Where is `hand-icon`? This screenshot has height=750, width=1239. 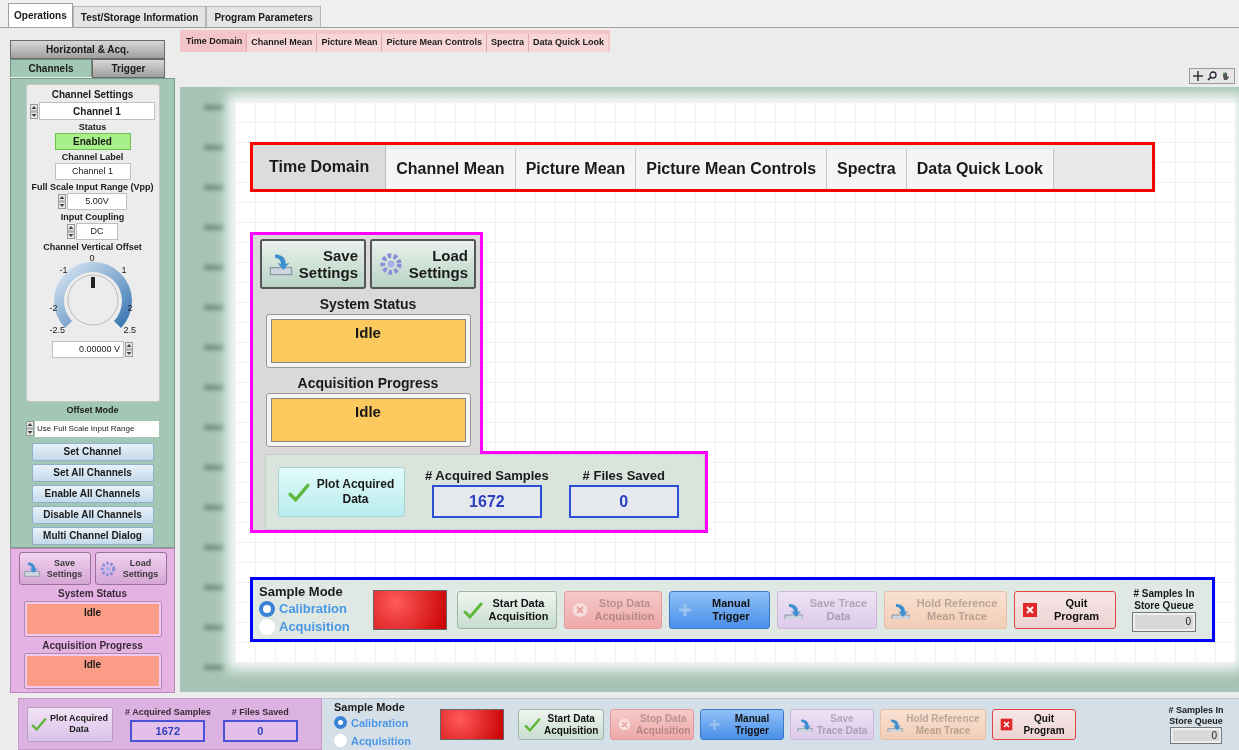
hand-icon is located at coordinates (1226, 76).